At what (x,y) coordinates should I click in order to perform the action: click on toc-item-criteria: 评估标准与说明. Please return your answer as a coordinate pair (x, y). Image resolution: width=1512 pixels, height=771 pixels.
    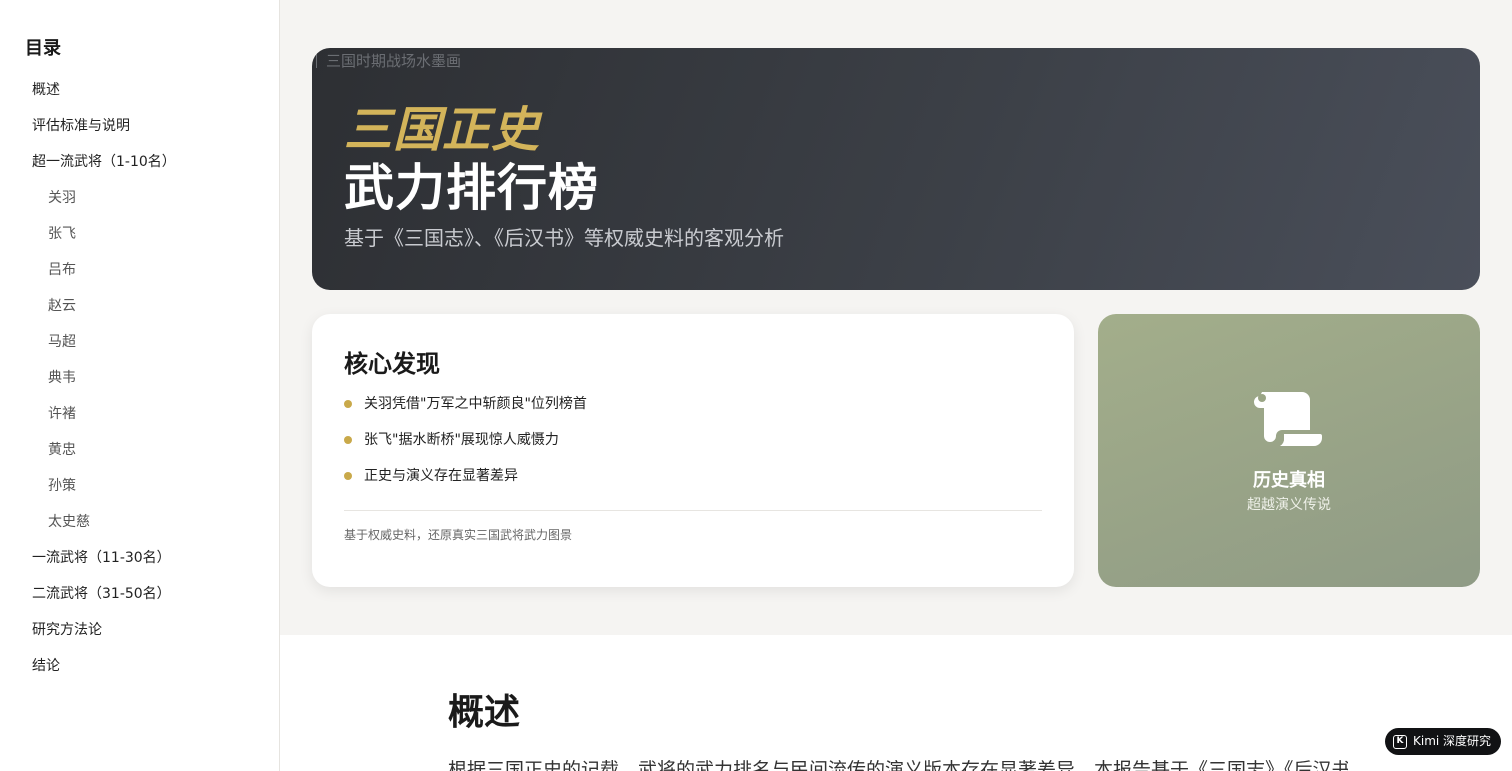
    Looking at the image, I should click on (140, 126).